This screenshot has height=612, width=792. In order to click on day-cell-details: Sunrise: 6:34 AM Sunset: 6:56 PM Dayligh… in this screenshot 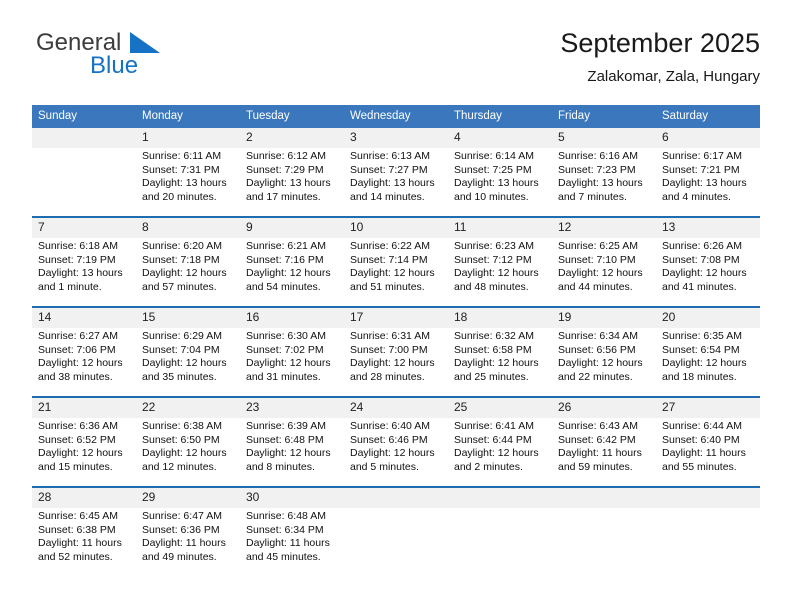, I will do `click(604, 362)`.